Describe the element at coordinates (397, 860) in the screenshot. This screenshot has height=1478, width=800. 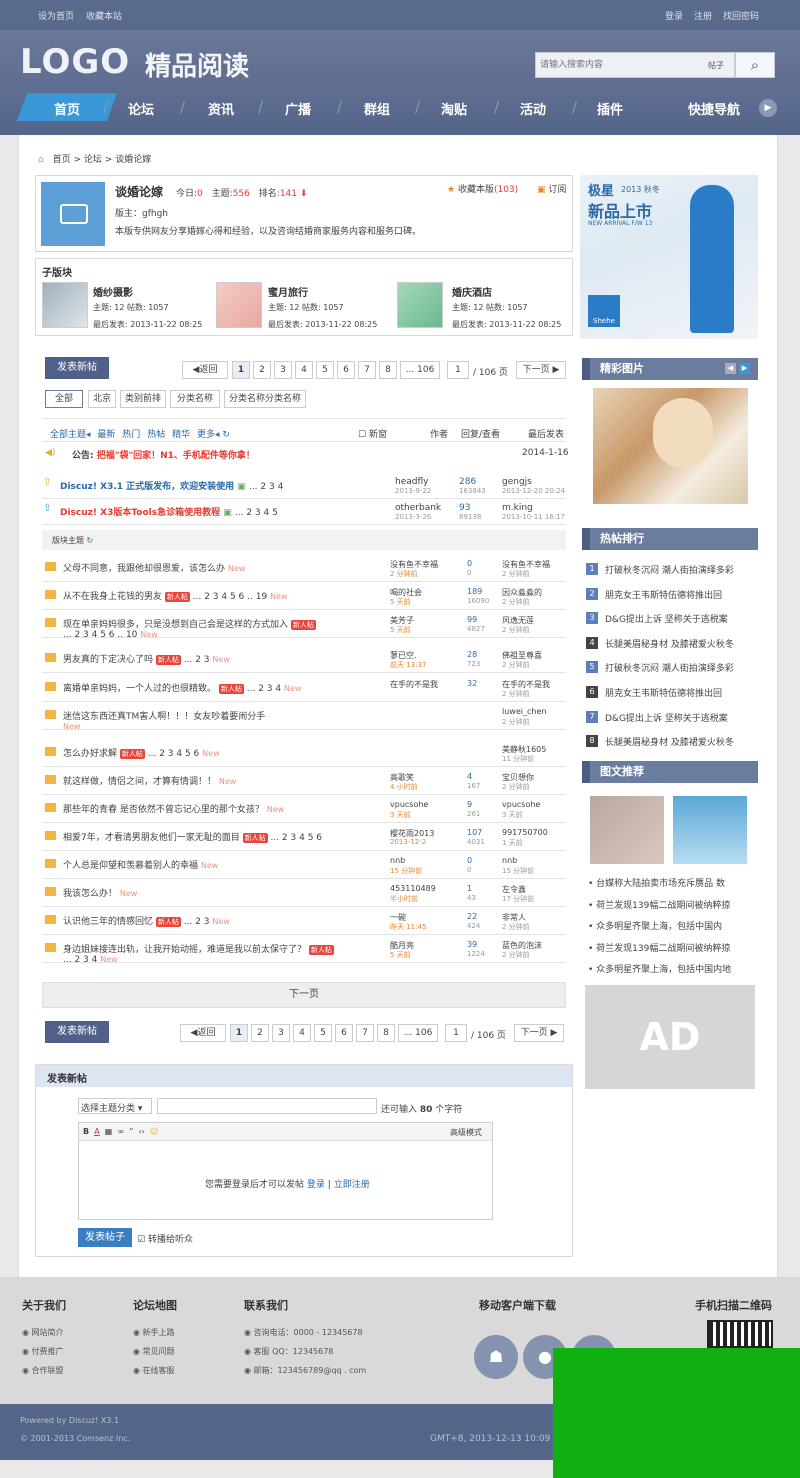
I see `thread-author: nnb` at that location.